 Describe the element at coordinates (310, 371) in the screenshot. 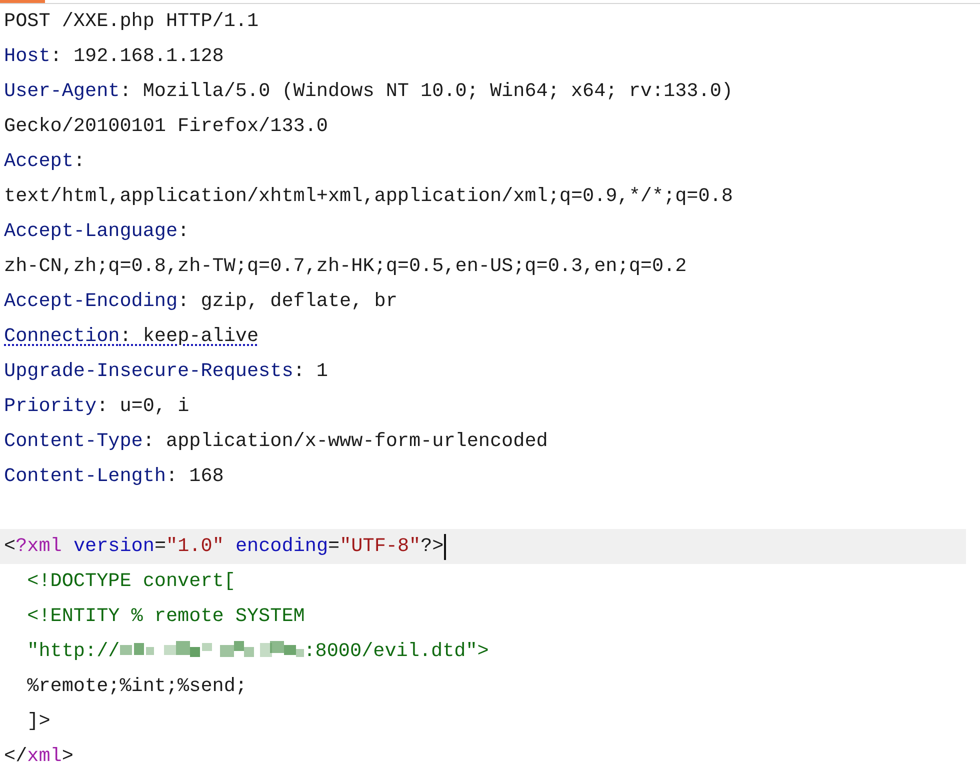

I see `code-text: : 1` at that location.